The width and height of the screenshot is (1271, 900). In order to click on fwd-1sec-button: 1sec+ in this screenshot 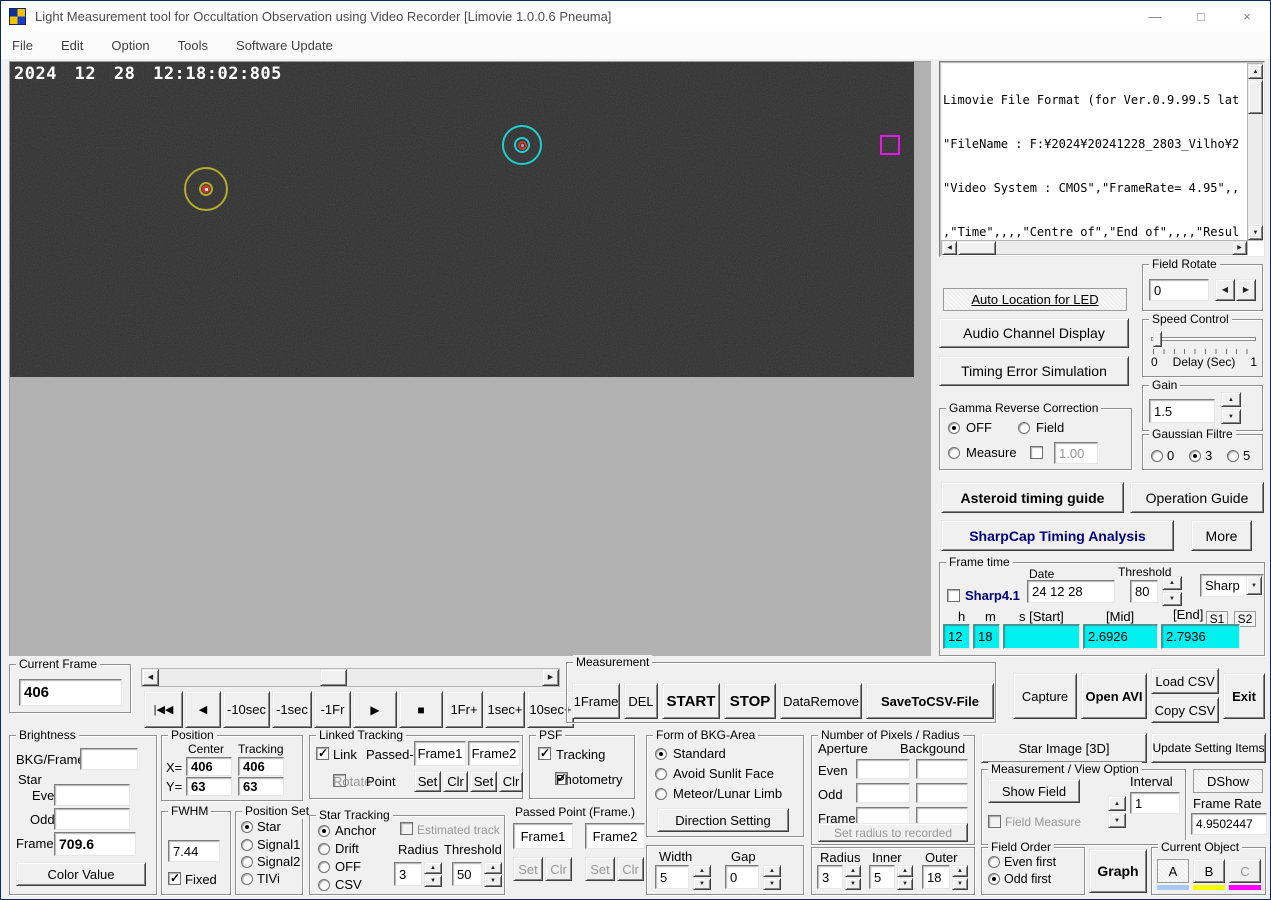, I will do `click(505, 709)`.